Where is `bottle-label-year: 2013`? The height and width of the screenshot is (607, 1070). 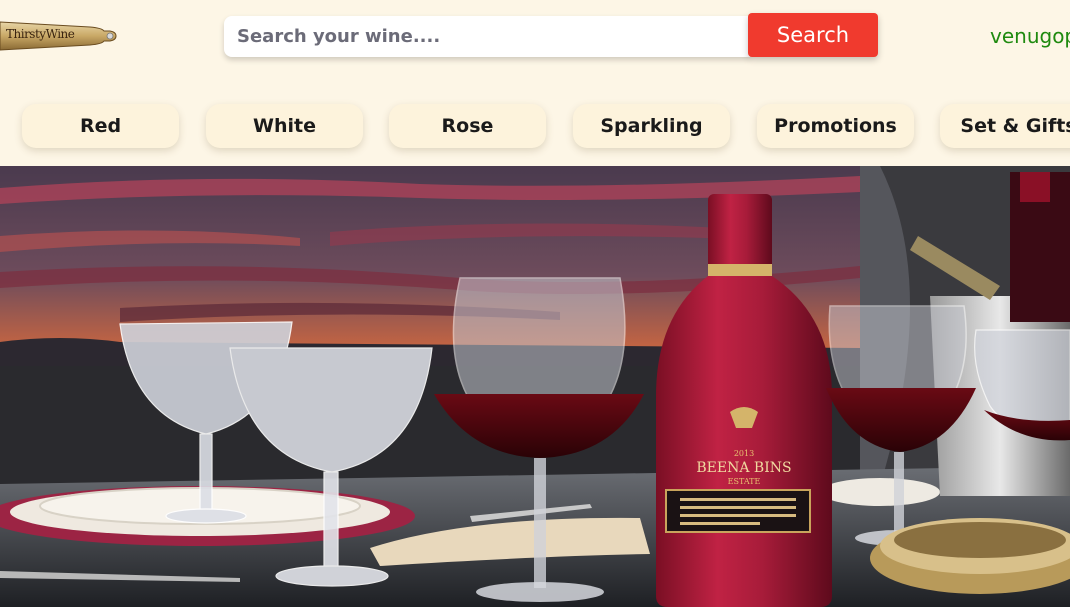 bottle-label-year: 2013 is located at coordinates (744, 453).